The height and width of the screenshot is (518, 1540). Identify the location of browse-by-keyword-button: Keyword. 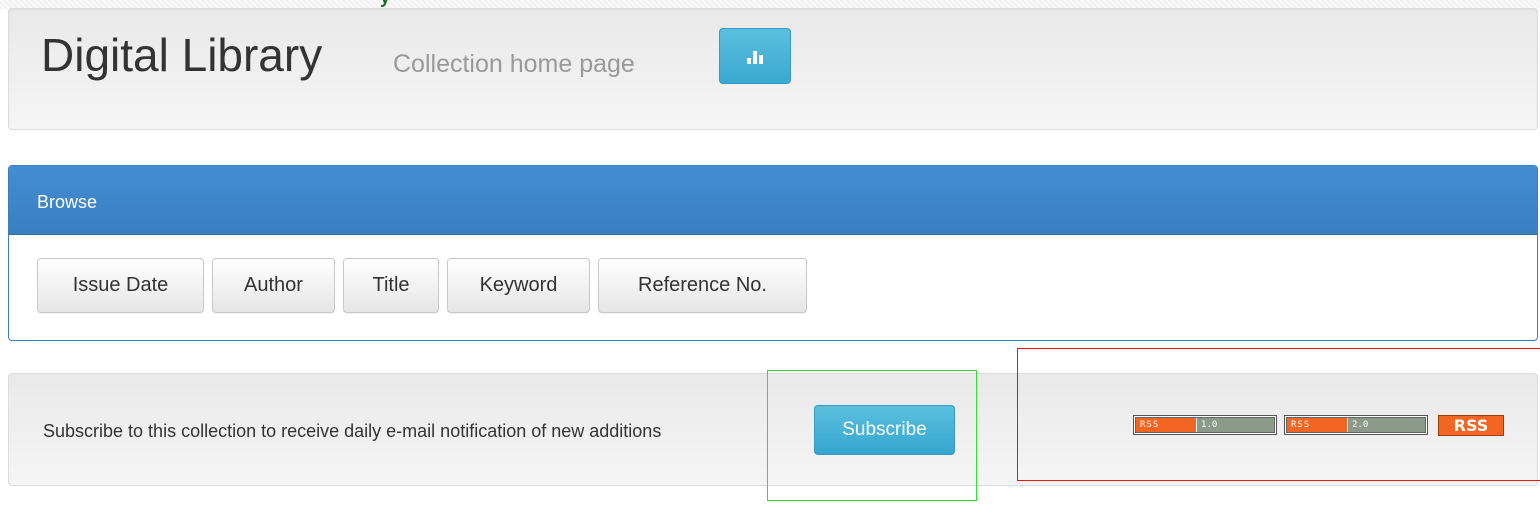
(518, 285).